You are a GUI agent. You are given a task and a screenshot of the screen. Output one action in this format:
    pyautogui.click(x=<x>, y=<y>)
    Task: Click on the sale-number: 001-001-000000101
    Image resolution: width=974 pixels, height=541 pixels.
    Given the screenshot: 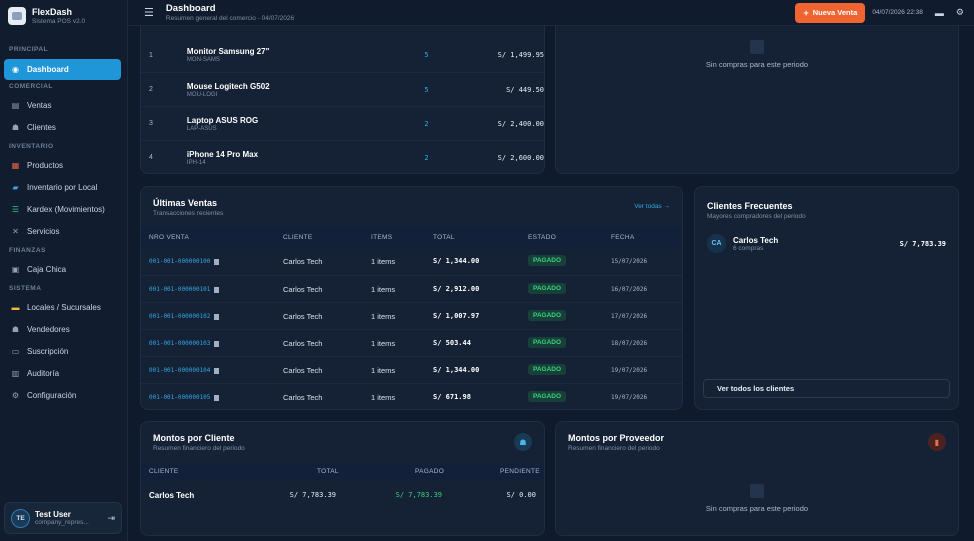 What is the action you would take?
    pyautogui.click(x=180, y=289)
    